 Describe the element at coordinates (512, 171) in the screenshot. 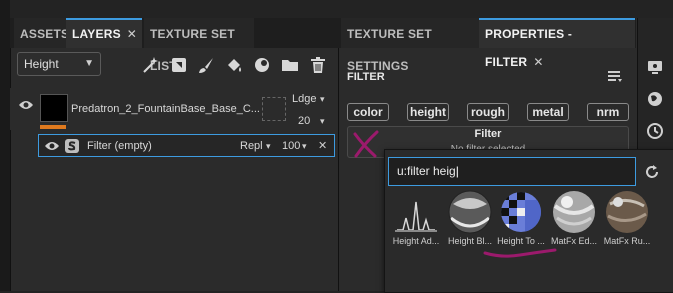

I see `shelf-search-input: u:filter heig|` at that location.